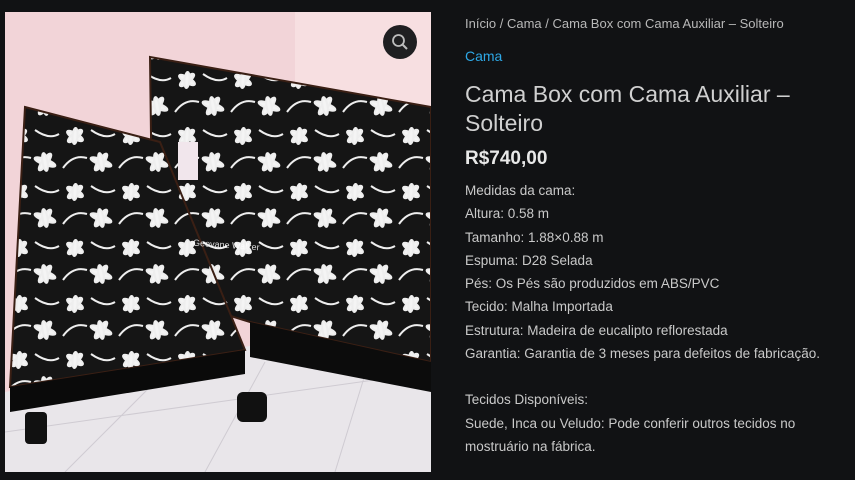 The height and width of the screenshot is (480, 855). I want to click on description-heading: Medidas da cama:, so click(520, 190).